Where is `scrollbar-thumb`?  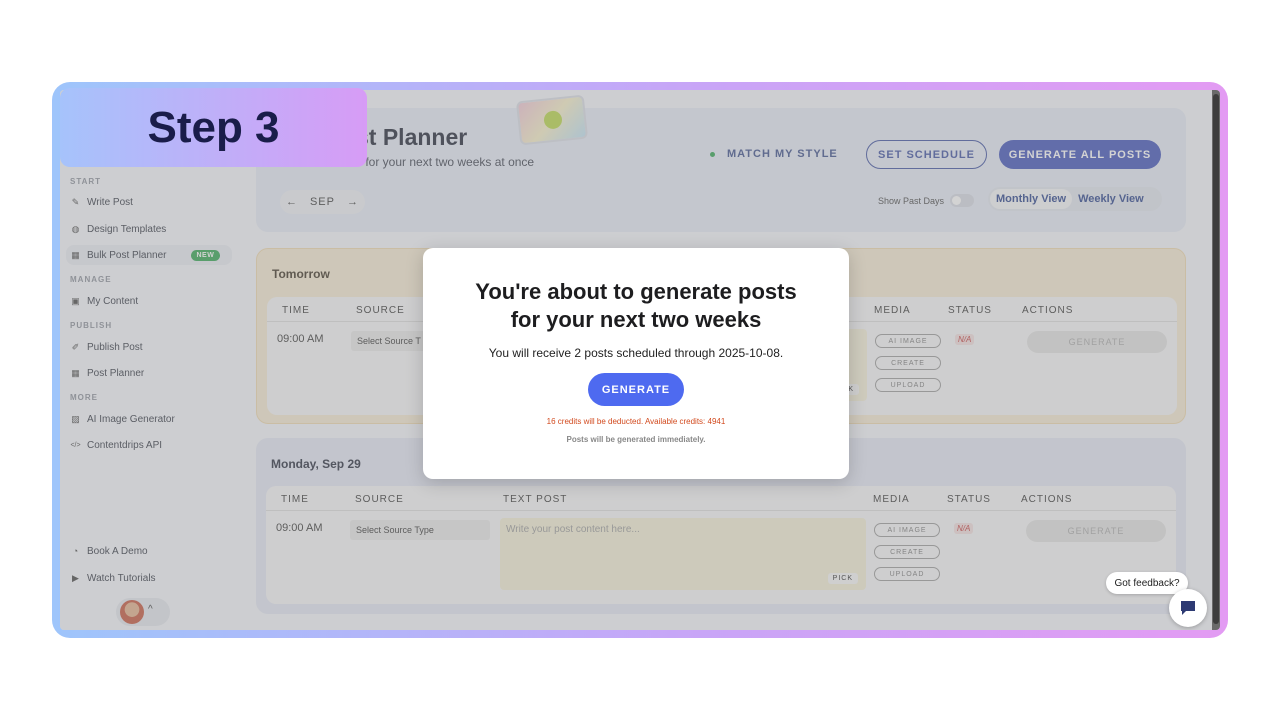
scrollbar-thumb is located at coordinates (1216, 359).